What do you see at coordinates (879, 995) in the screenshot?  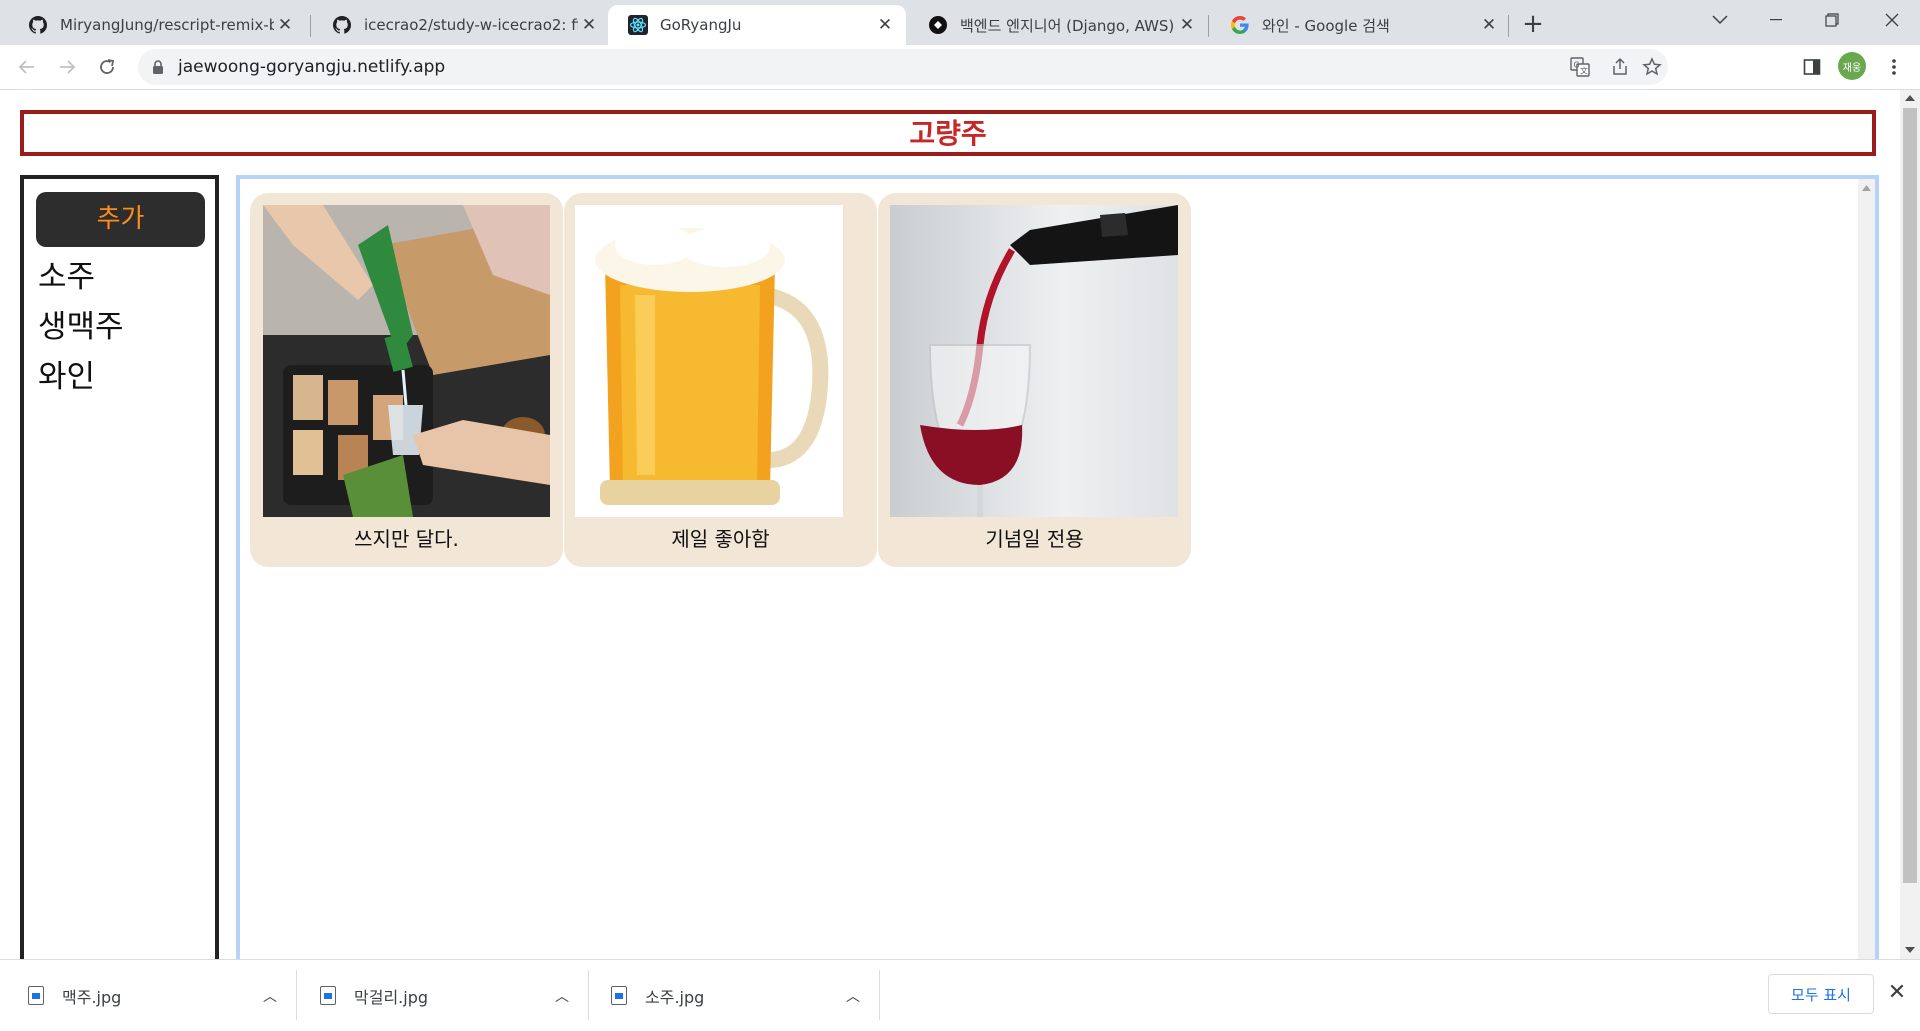 I see `divider` at bounding box center [879, 995].